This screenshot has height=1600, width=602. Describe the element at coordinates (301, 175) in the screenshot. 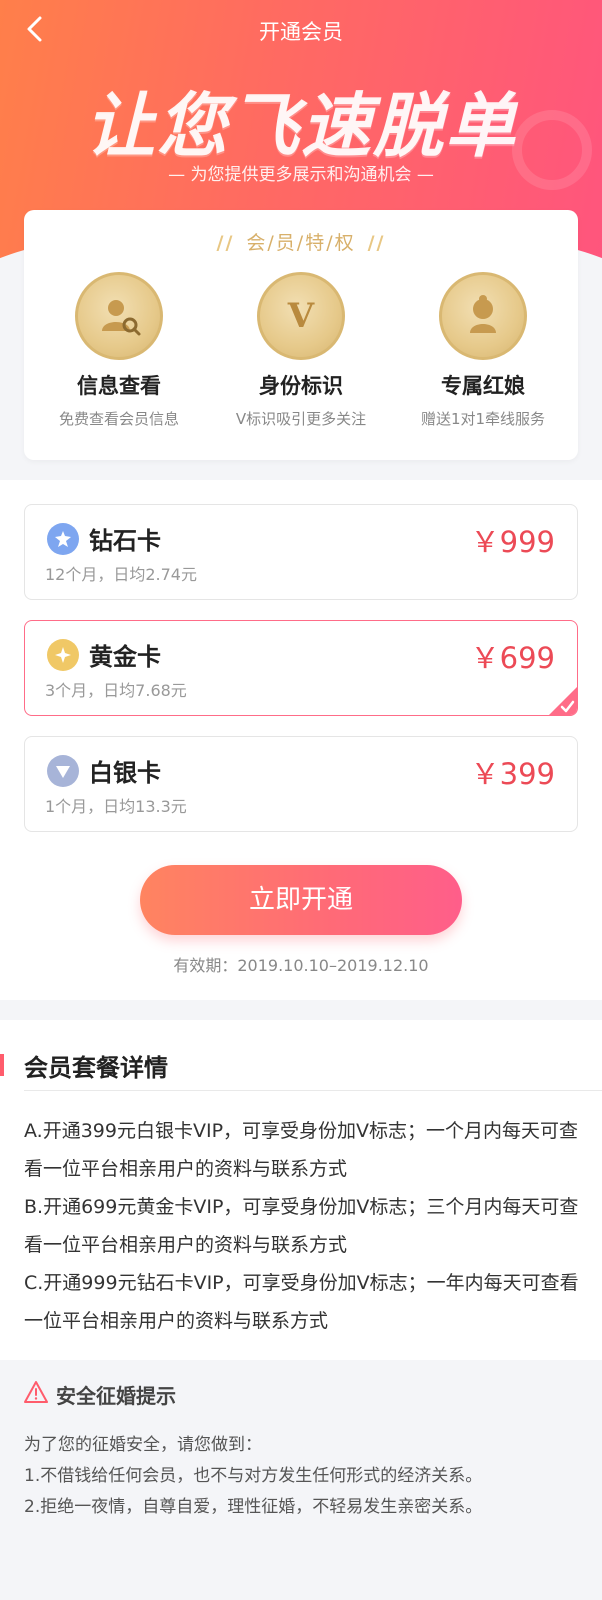

I see `hero-subtitle: — 为您提供更多展示和沟通机会 —` at that location.